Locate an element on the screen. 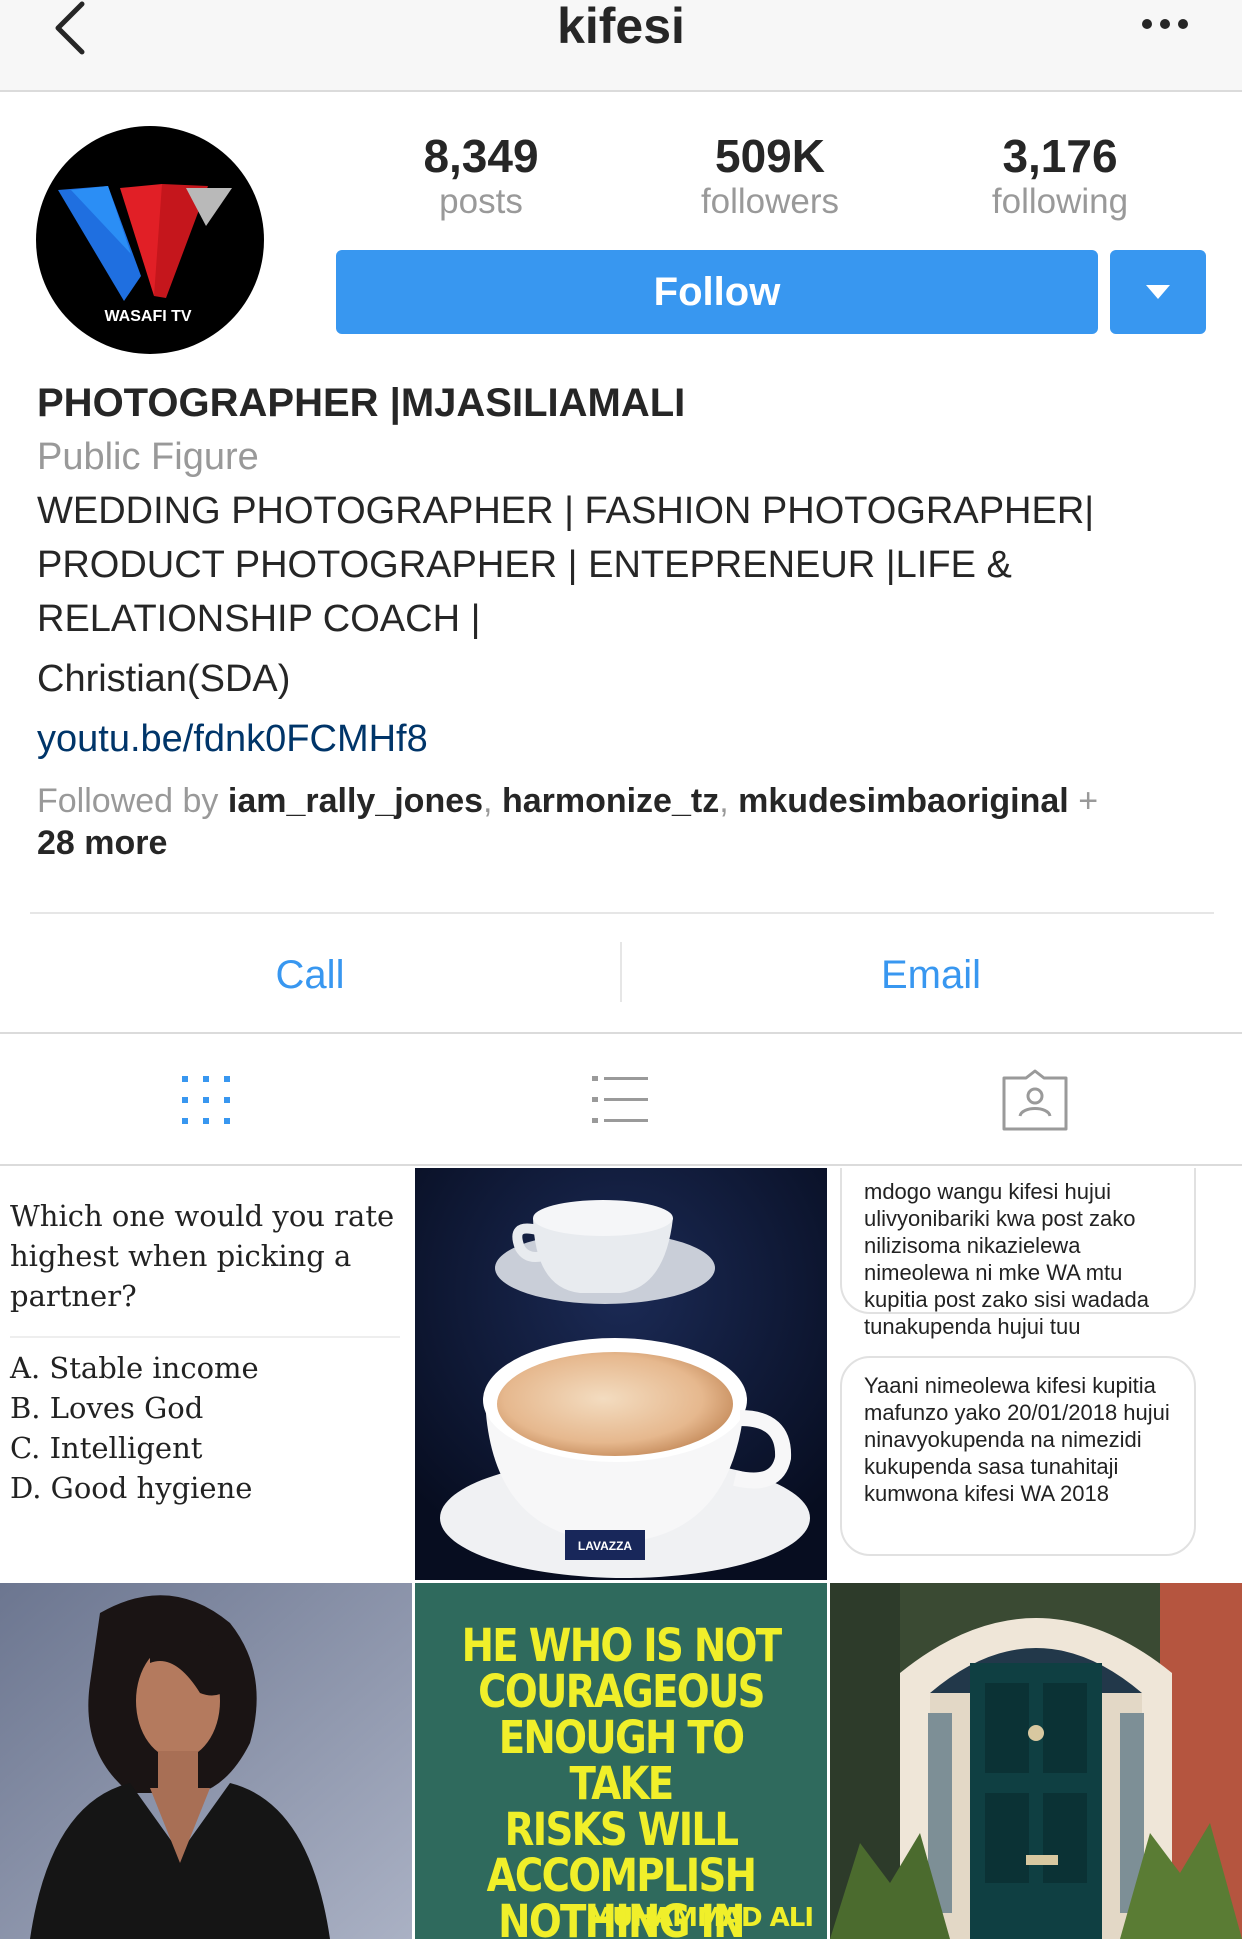  tagged-icon is located at coordinates (1035, 1100).